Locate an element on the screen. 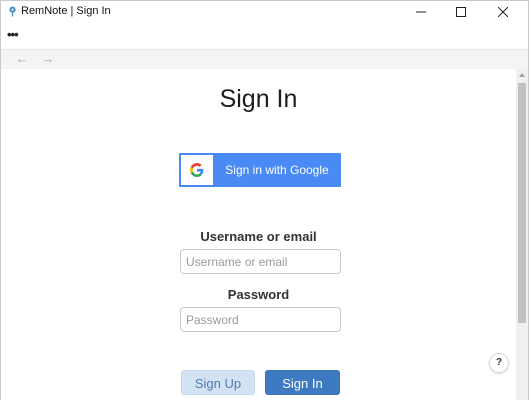 The height and width of the screenshot is (400, 529). close-icon is located at coordinates (503, 12).